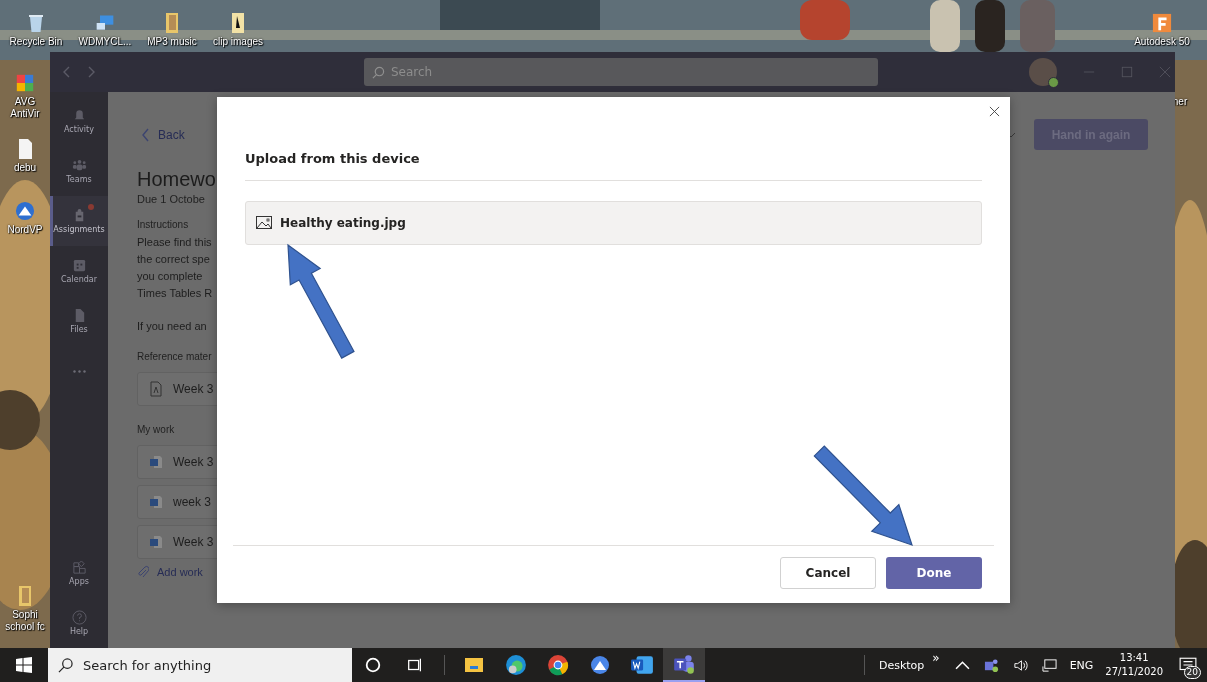  I want to click on rail-item: Assignments, so click(79, 221).